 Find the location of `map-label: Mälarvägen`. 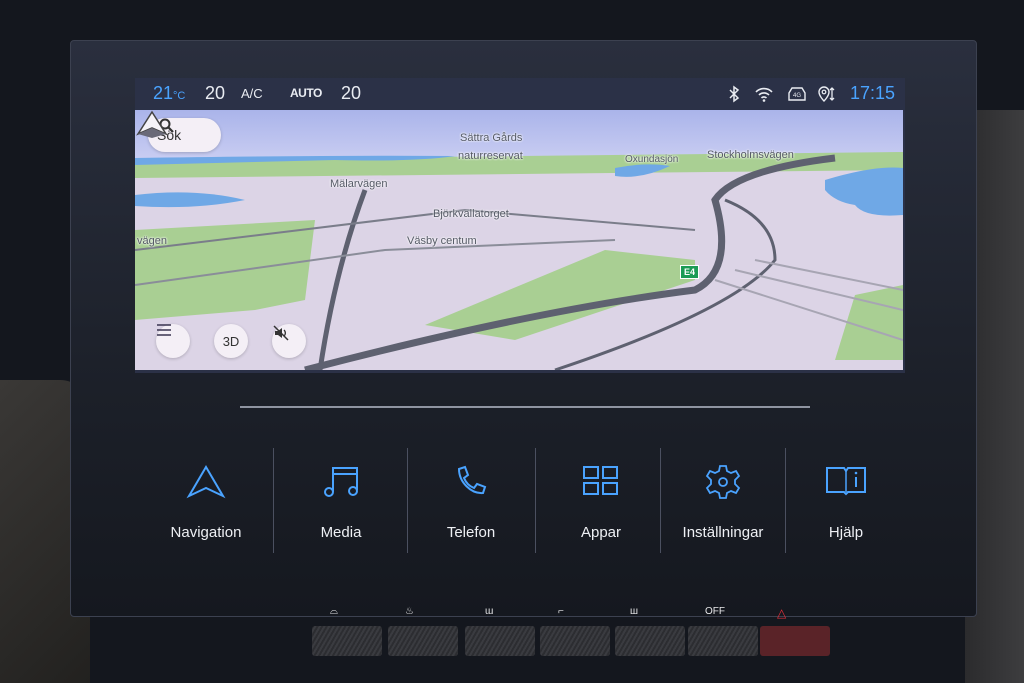

map-label: Mälarvägen is located at coordinates (359, 184).